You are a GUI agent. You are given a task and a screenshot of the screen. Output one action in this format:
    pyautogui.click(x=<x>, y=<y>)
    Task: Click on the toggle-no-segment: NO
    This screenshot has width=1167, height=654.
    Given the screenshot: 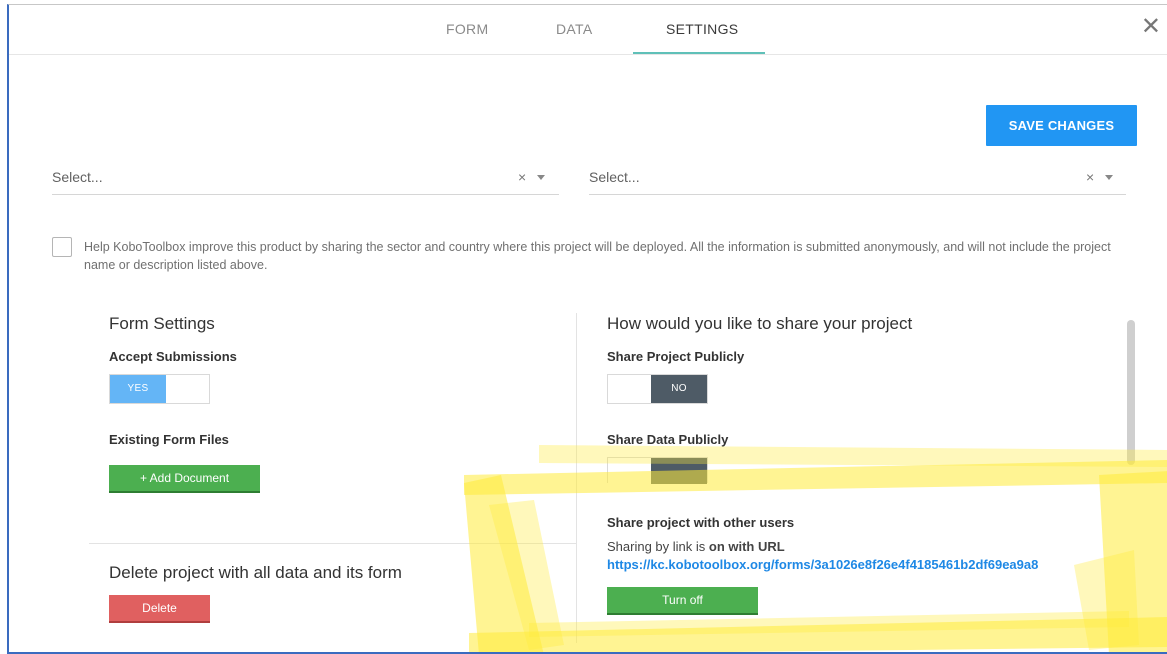 What is the action you would take?
    pyautogui.click(x=679, y=389)
    